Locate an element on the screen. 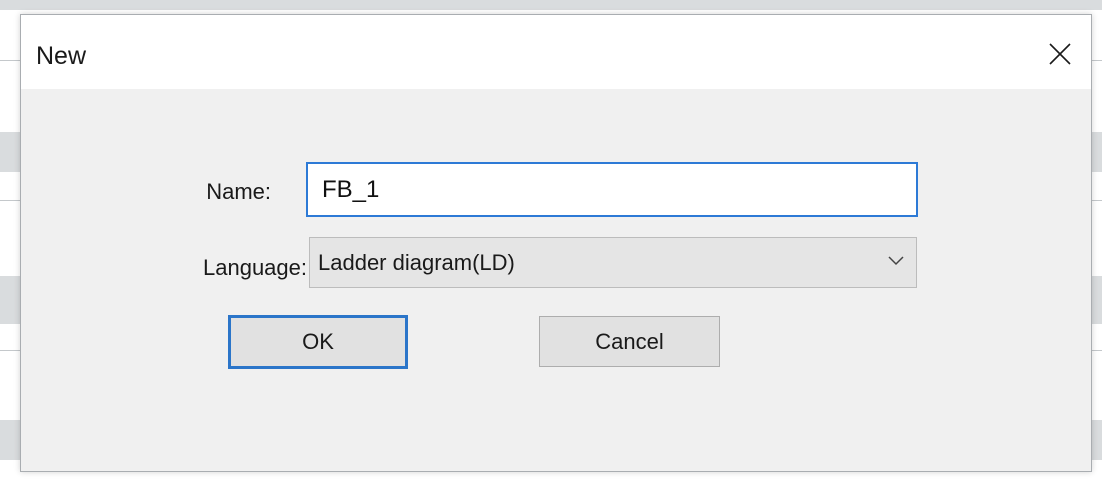 Image resolution: width=1102 pixels, height=486 pixels. chevron-down-icon is located at coordinates (896, 261).